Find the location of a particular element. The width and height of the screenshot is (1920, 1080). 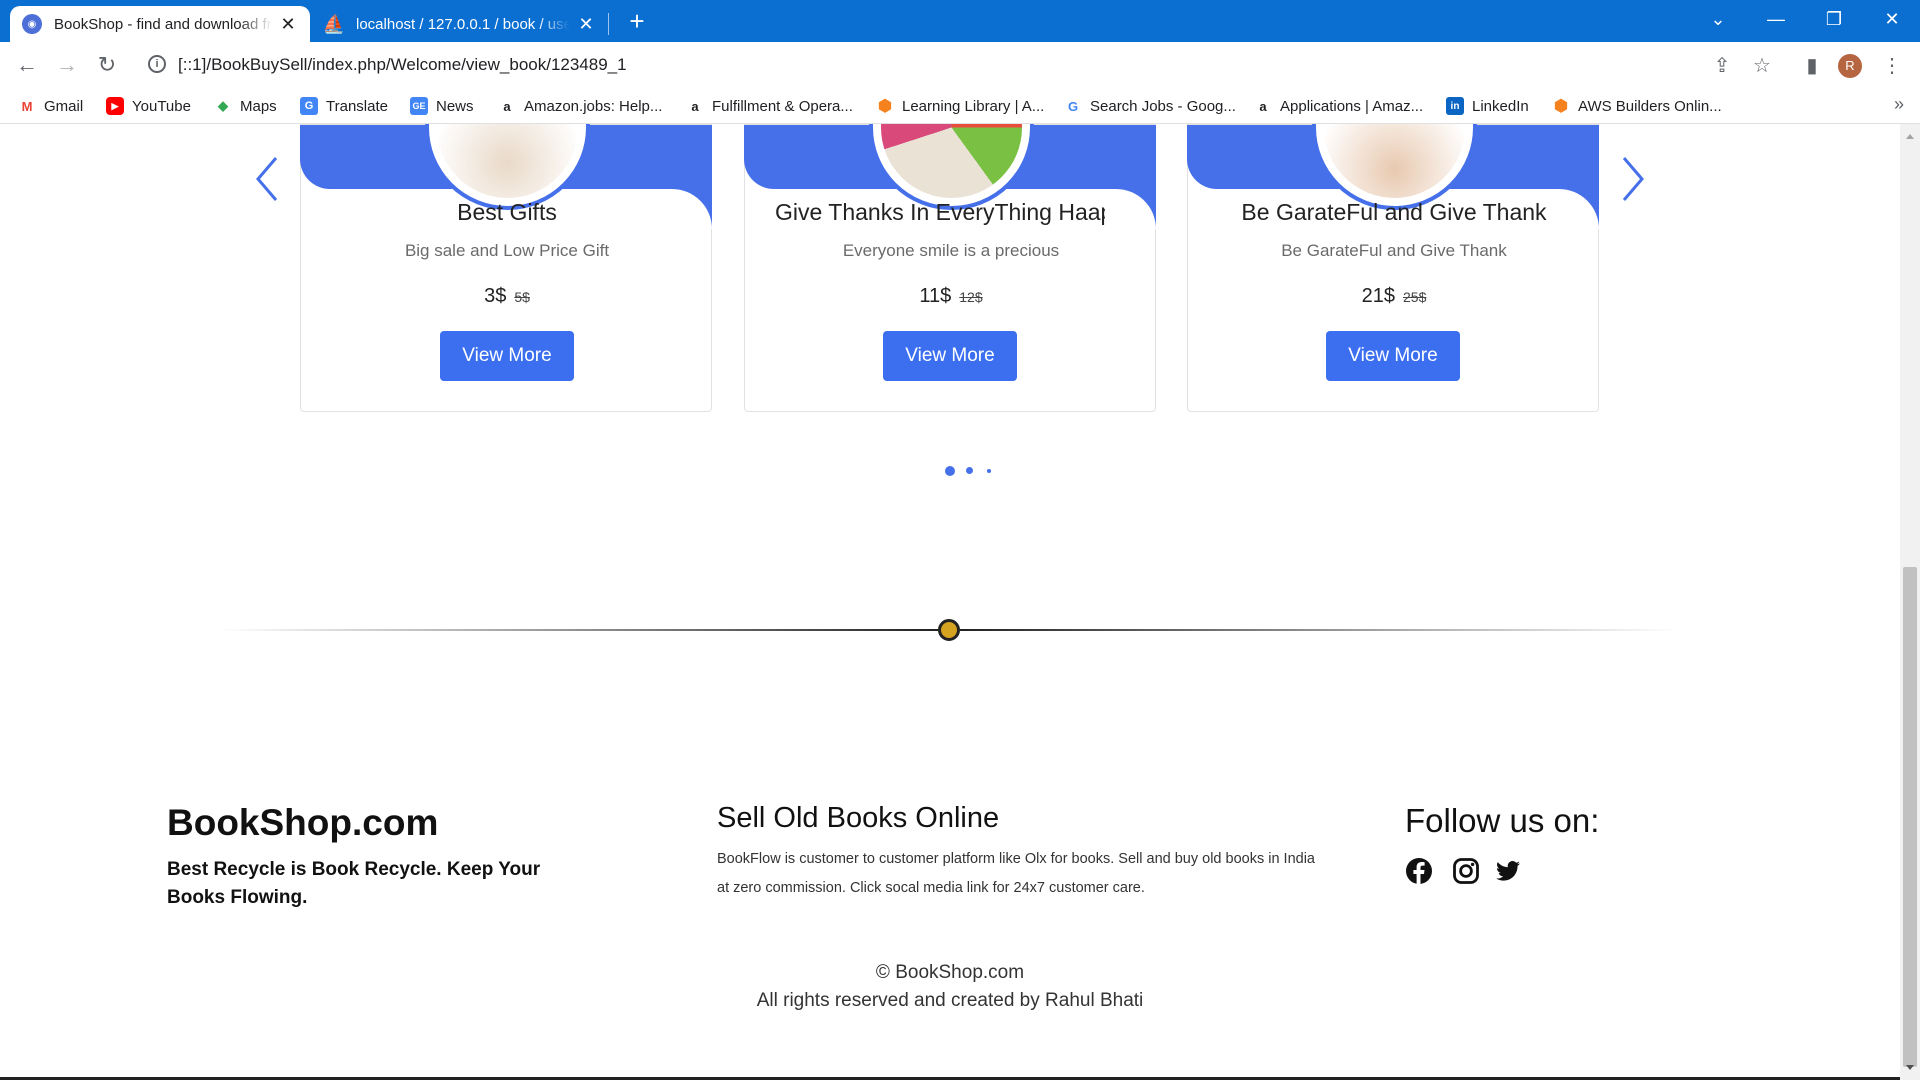

bookmark-label: Translate is located at coordinates (357, 106).